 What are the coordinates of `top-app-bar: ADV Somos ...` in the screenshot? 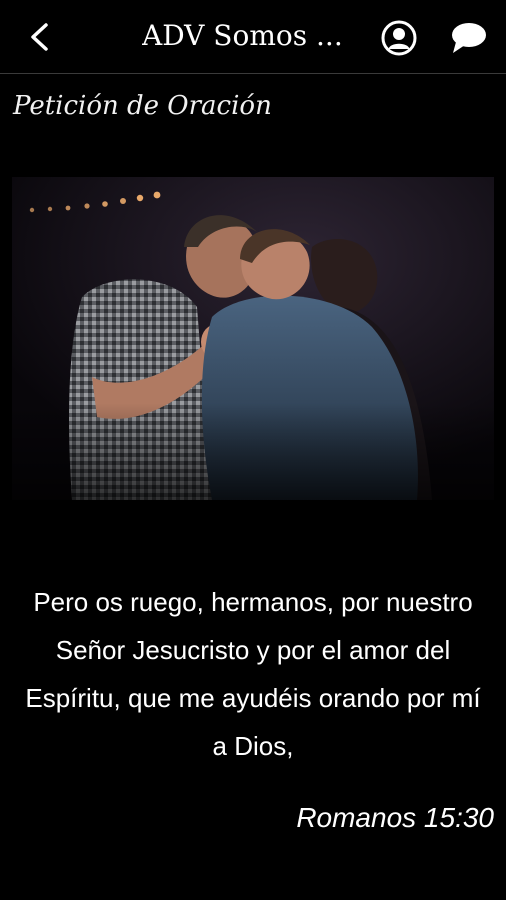 It's located at (253, 37).